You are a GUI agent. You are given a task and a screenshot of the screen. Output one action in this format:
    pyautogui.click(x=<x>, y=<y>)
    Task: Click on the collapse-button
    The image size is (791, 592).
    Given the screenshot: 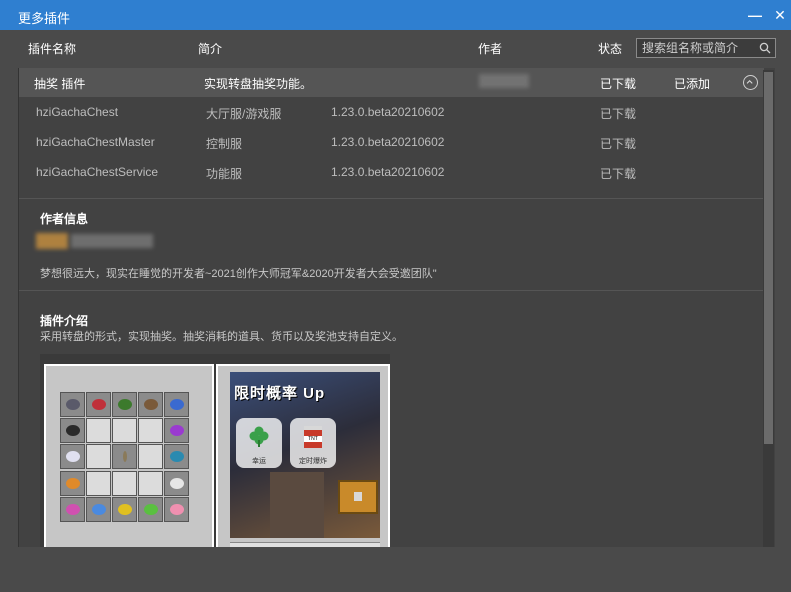 What is the action you would take?
    pyautogui.click(x=750, y=82)
    